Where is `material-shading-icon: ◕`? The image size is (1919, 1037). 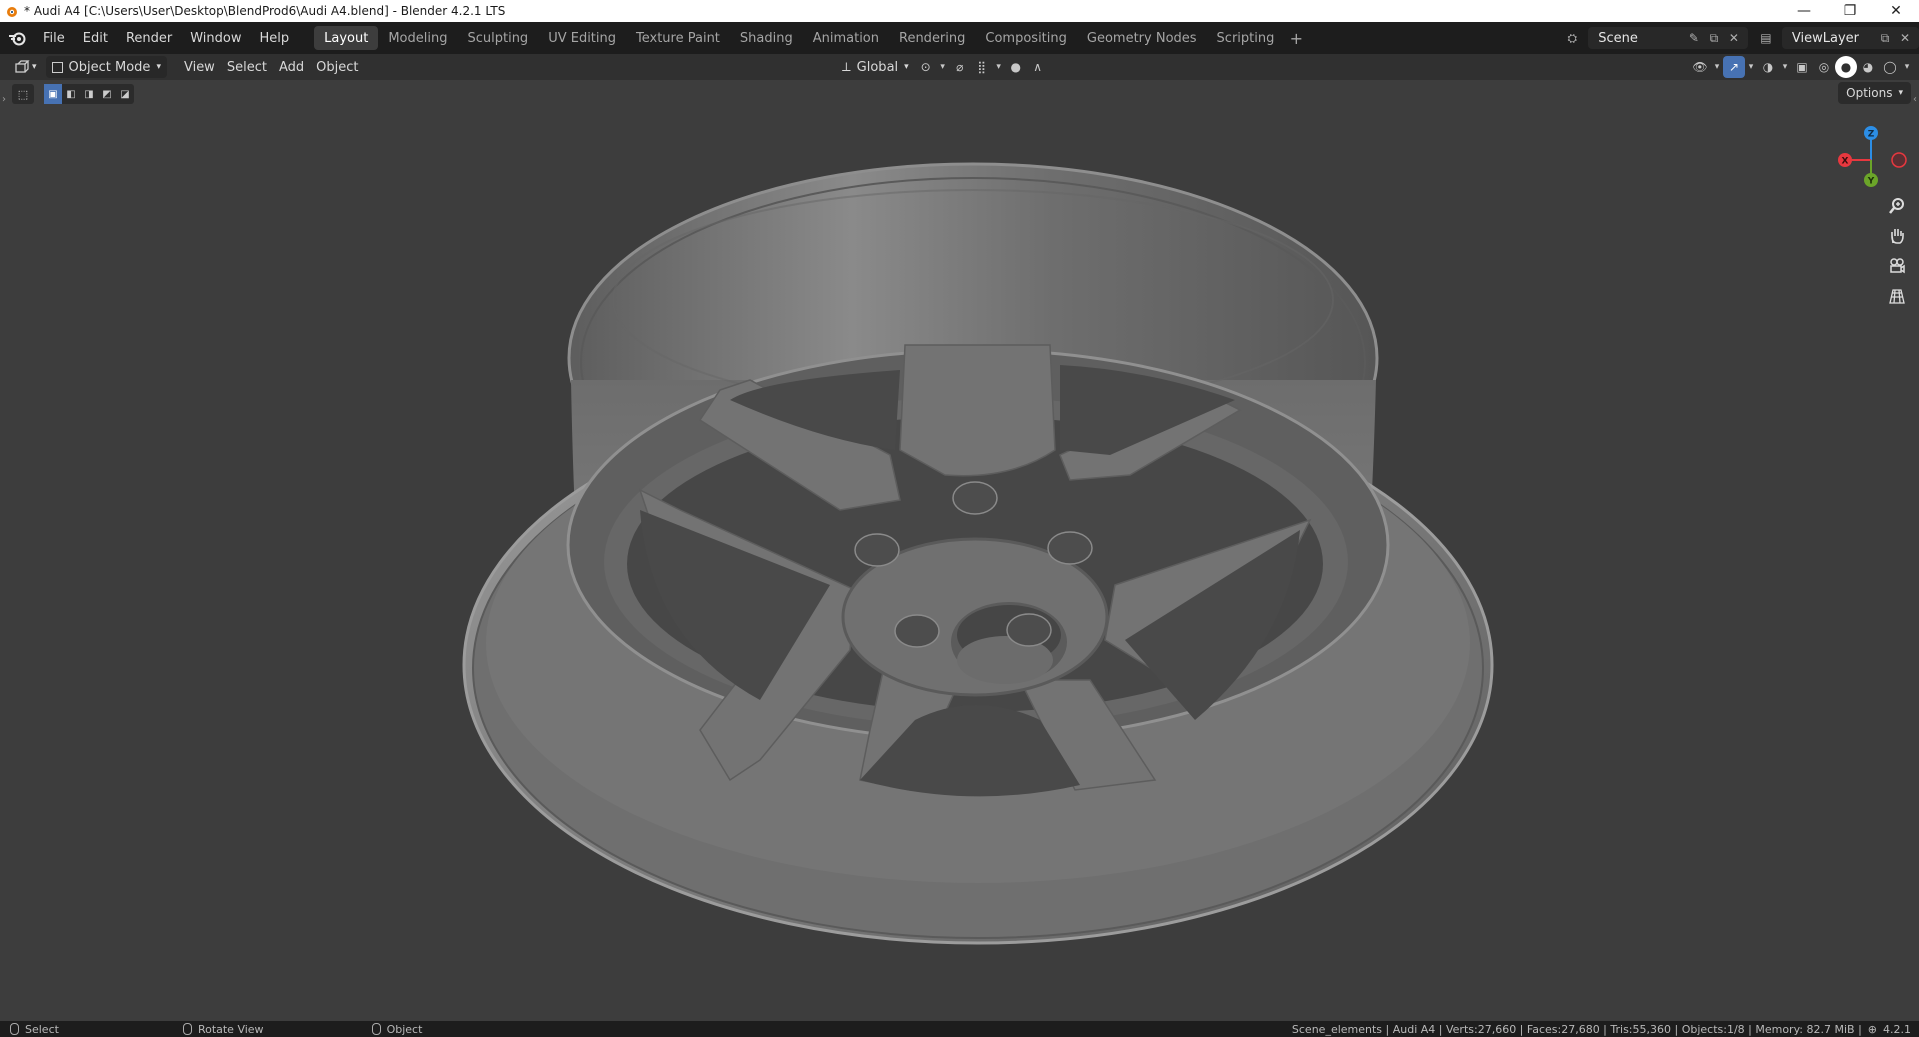
material-shading-icon: ◕ is located at coordinates (1868, 67).